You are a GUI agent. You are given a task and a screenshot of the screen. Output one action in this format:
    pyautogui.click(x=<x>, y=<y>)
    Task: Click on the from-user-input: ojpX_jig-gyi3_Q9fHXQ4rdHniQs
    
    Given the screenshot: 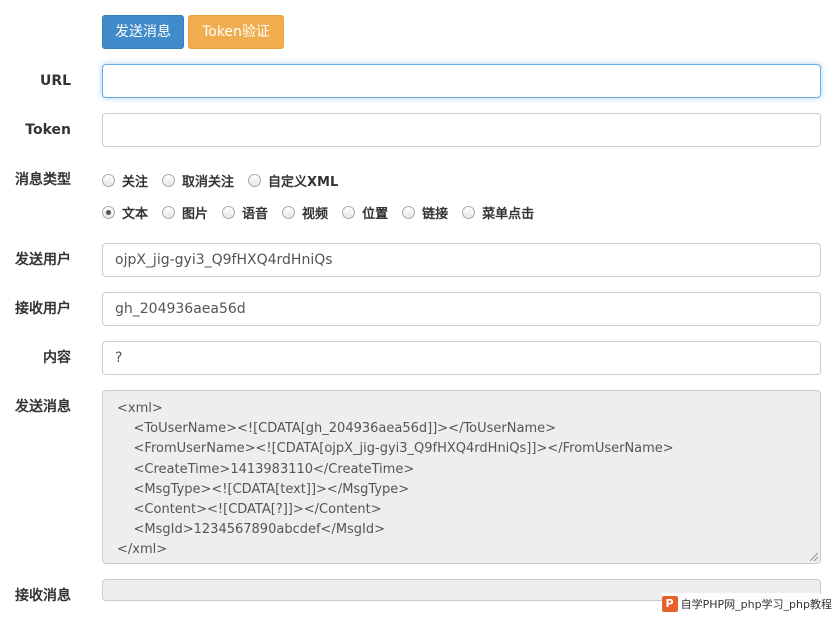 What is the action you would take?
    pyautogui.click(x=461, y=260)
    